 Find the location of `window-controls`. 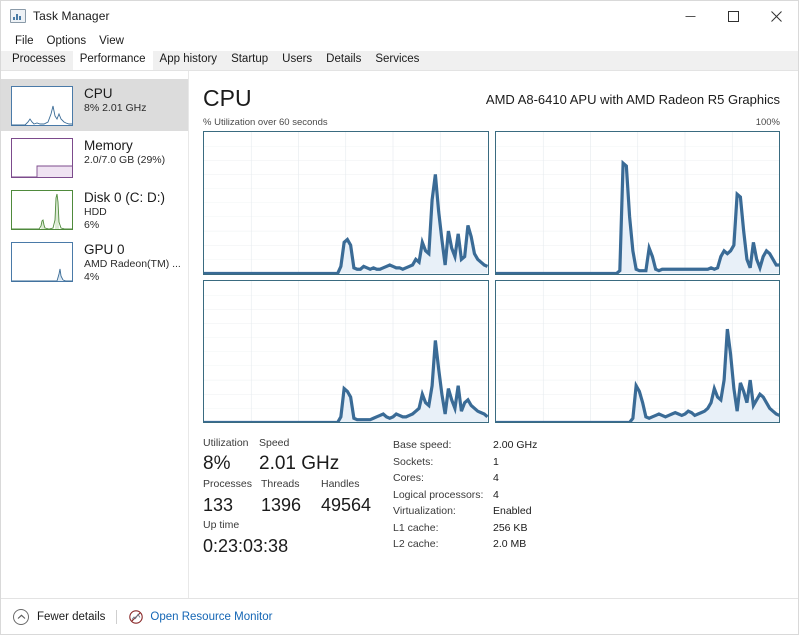

window-controls is located at coordinates (733, 16).